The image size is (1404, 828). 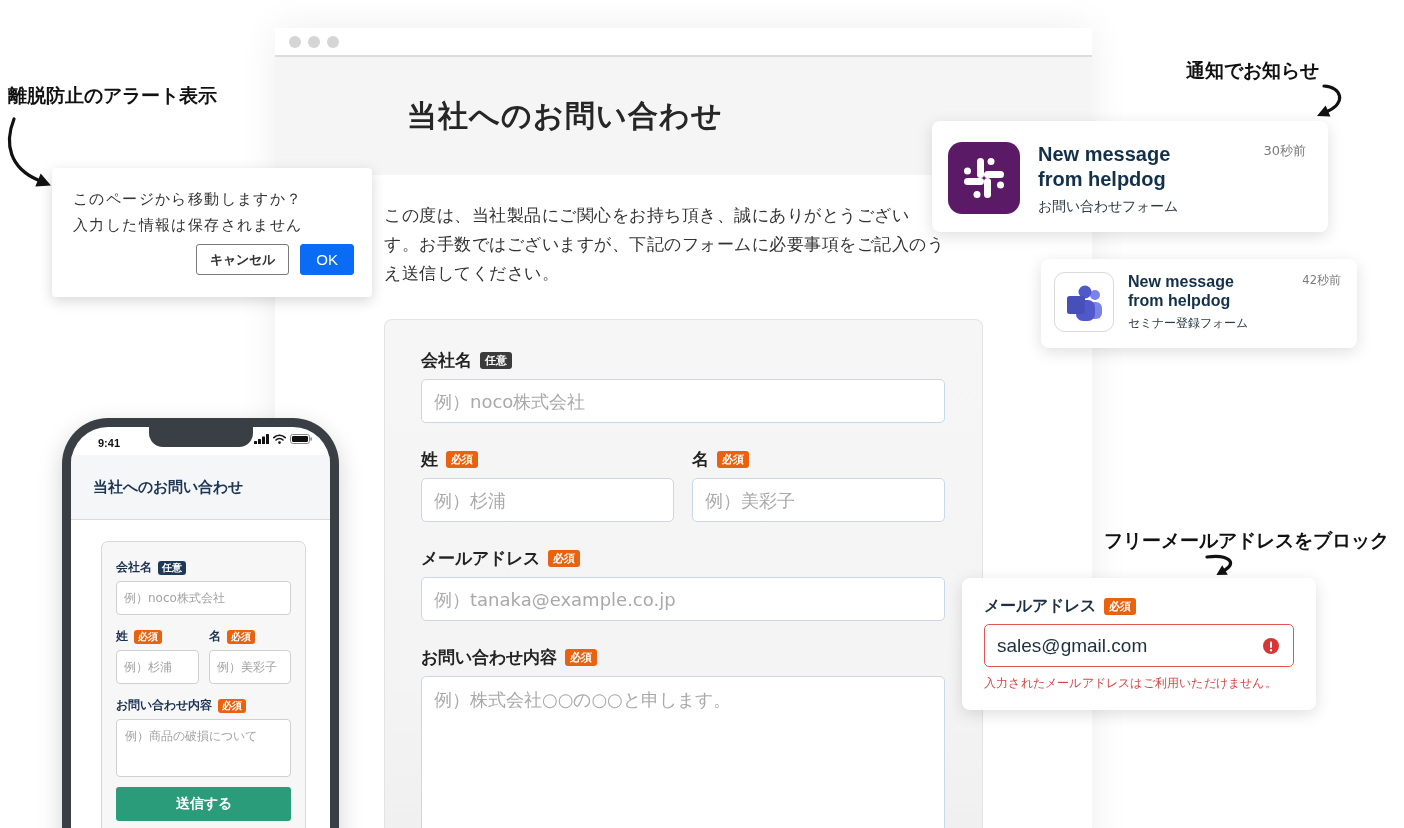 I want to click on intro-text: この度は、当社製品にご関心をお持ち頂き、誠にありがとうござい, so click(x=646, y=215).